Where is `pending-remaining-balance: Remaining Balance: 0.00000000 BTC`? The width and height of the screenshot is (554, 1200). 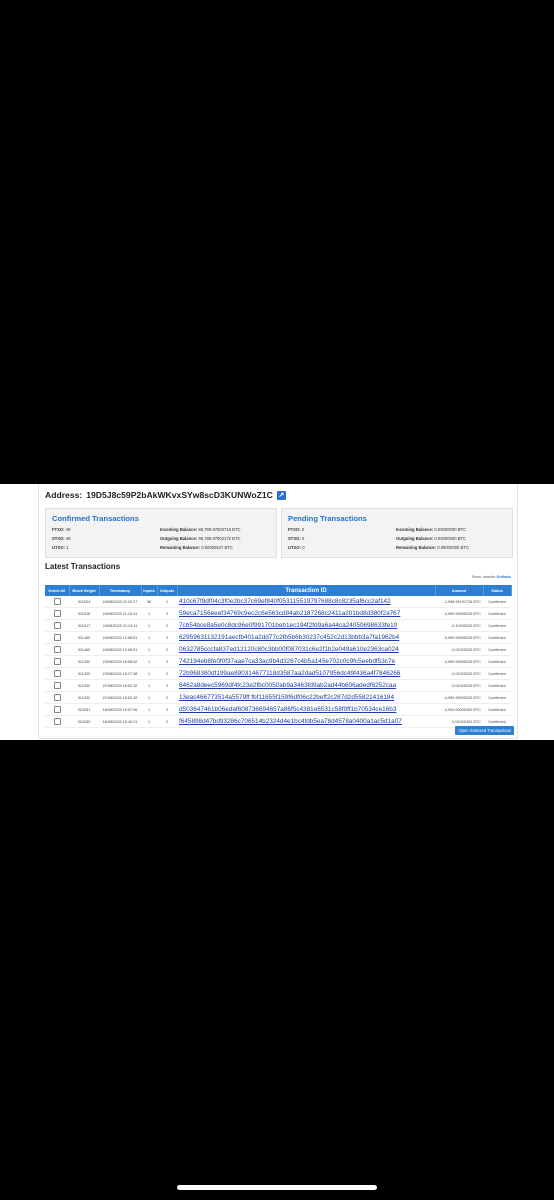
pending-remaining-balance: Remaining Balance: 0.00000000 BTC is located at coordinates (432, 547).